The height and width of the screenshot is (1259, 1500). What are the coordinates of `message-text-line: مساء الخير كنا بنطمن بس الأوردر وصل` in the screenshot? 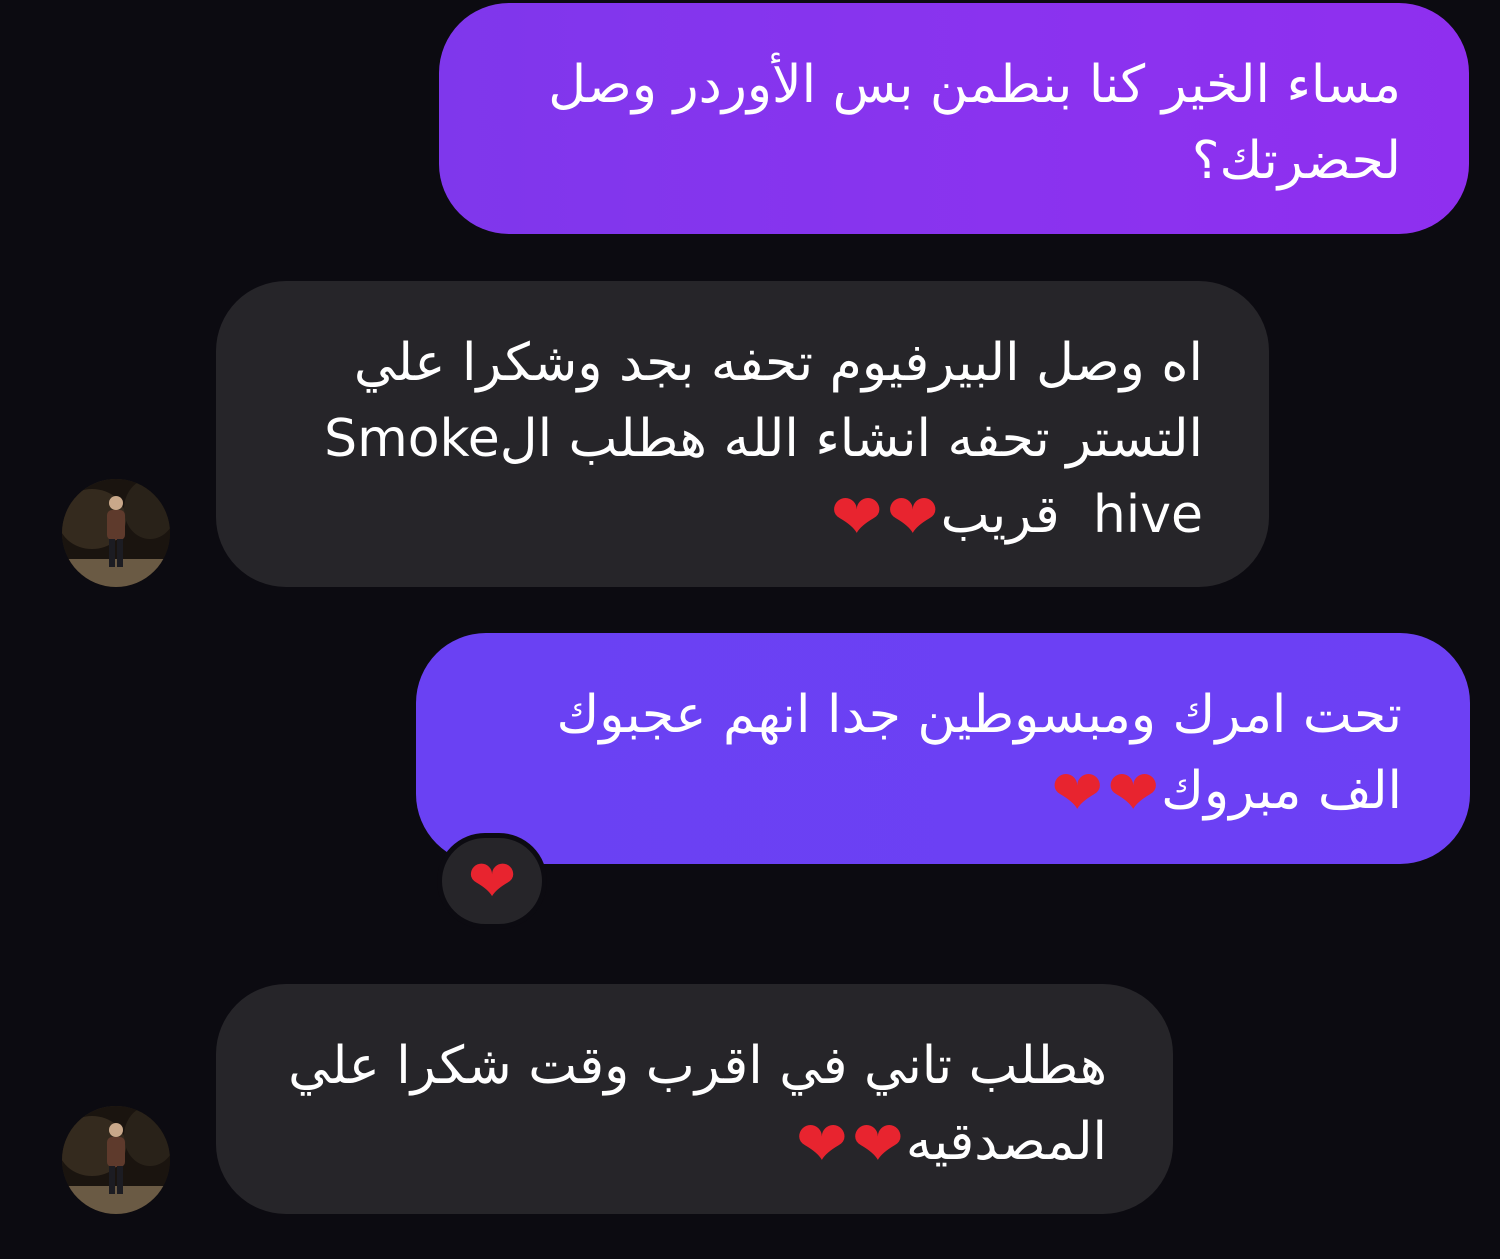 It's located at (974, 85).